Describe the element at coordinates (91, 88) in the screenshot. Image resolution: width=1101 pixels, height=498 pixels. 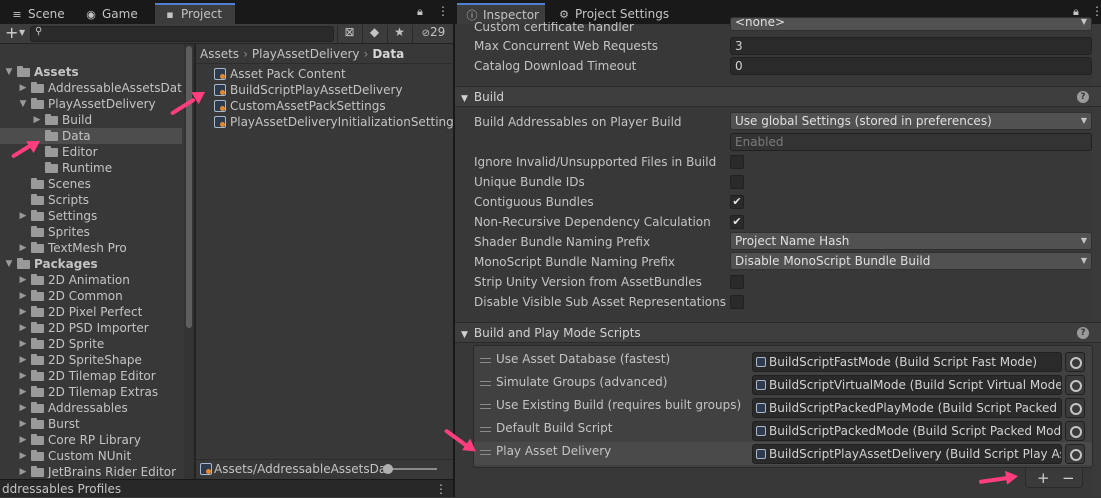
I see `tree-item: ▶ AddressableAssetsData` at that location.